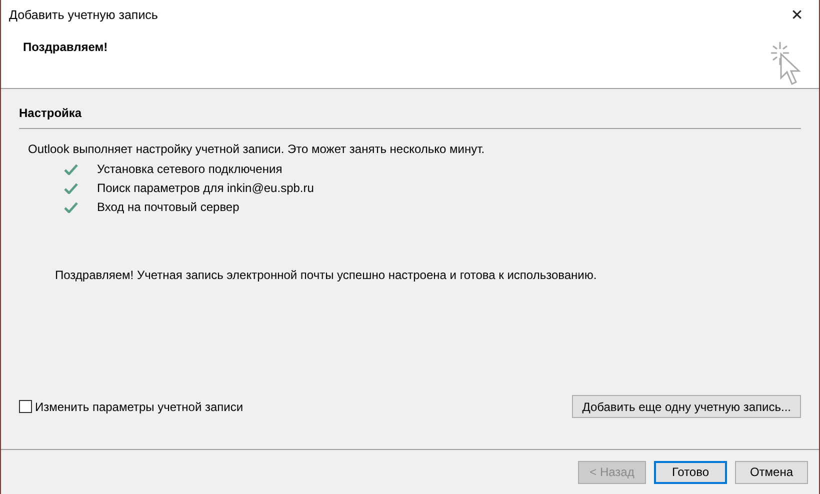 This screenshot has height=494, width=820. Describe the element at coordinates (83, 15) in the screenshot. I see `window-title: Добавить учетную запись` at that location.